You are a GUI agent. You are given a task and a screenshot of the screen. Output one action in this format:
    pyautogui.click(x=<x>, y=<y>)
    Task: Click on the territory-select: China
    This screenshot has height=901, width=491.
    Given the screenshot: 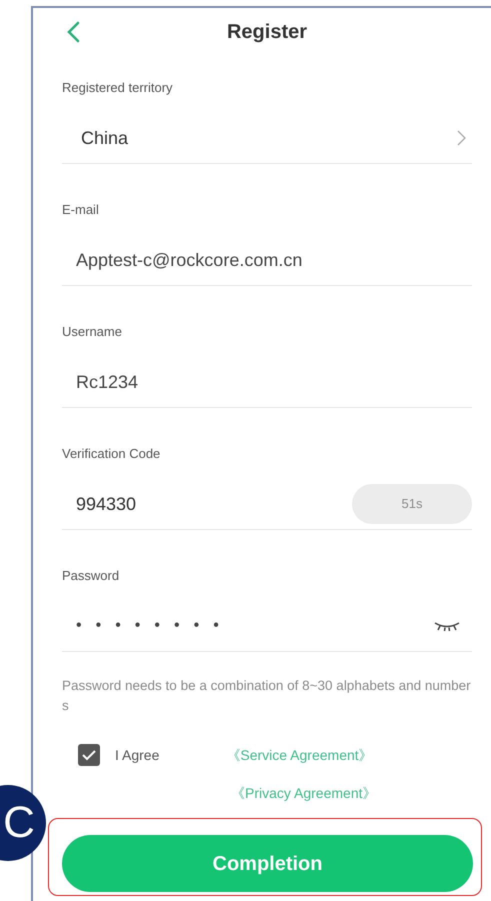 What is the action you would take?
    pyautogui.click(x=259, y=138)
    